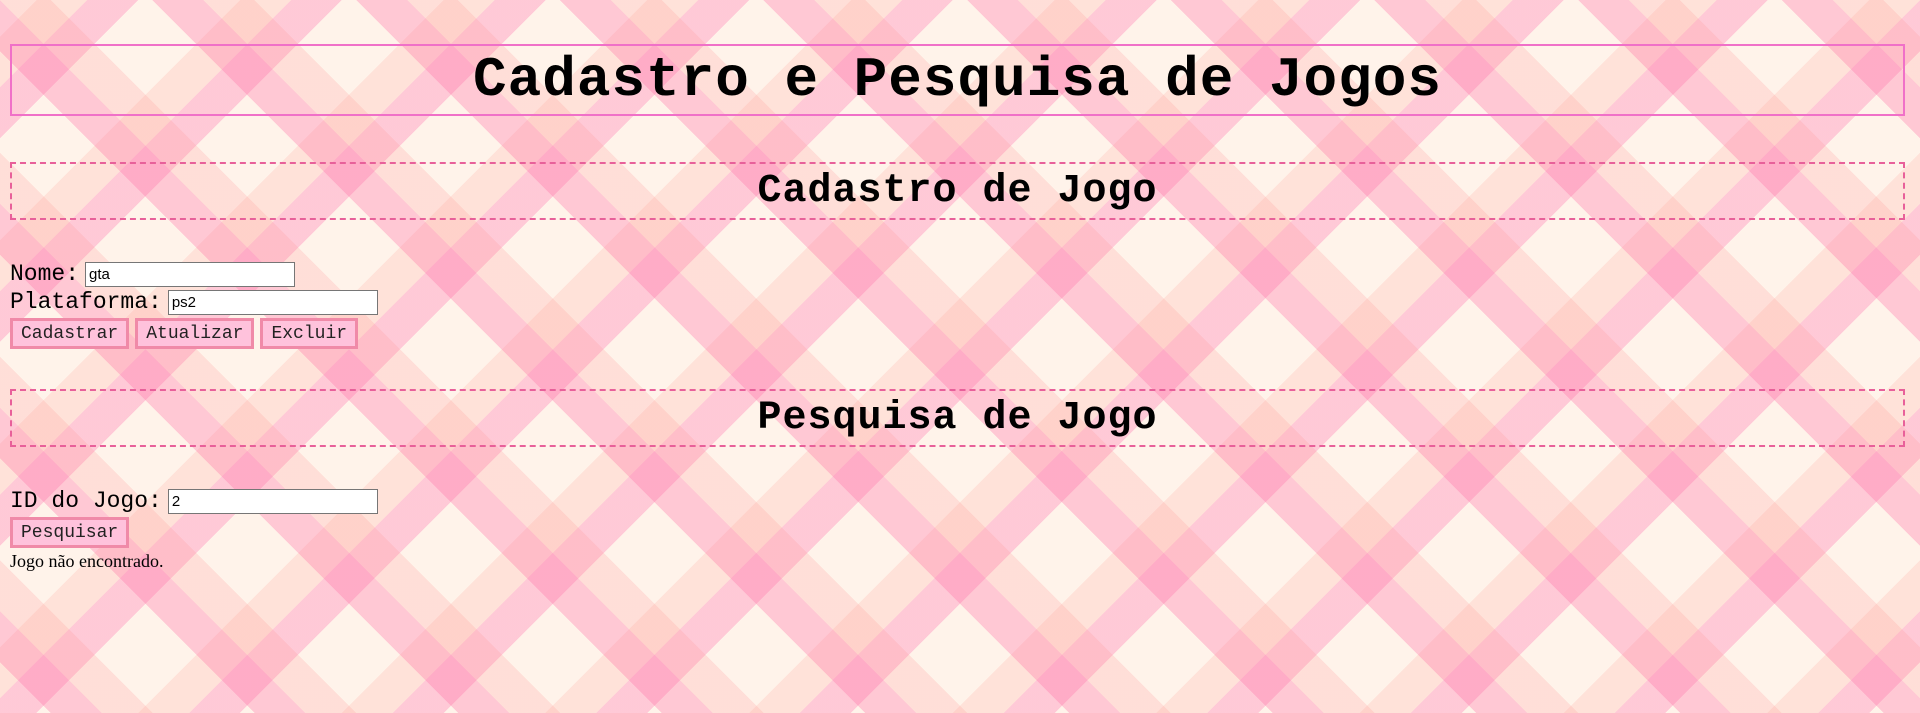 The image size is (1920, 713). I want to click on id-label: ID do Jogo:, so click(86, 501).